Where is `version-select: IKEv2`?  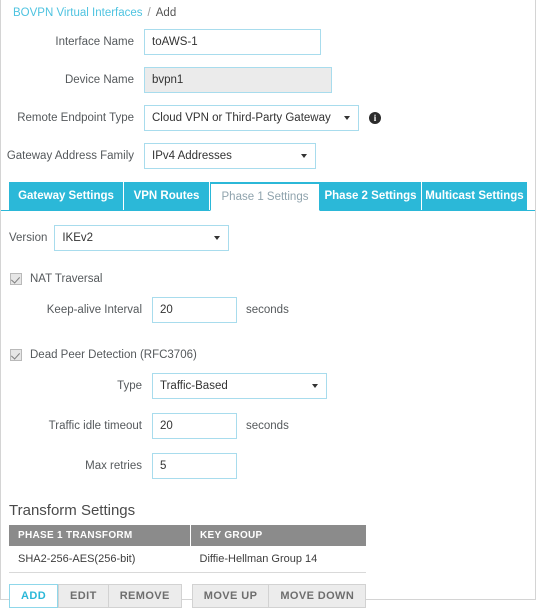 version-select: IKEv2 is located at coordinates (142, 238).